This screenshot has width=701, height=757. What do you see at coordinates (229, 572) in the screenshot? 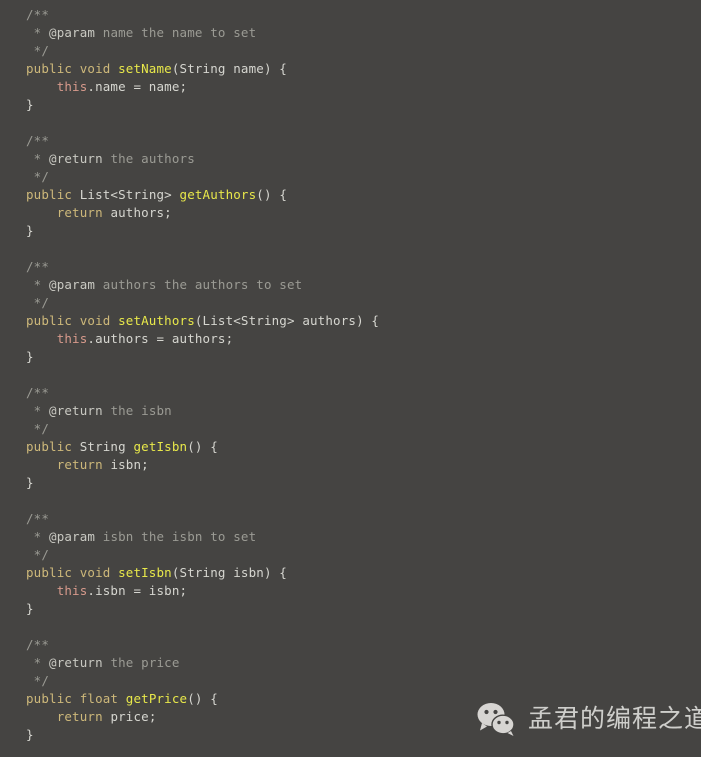
I see `code-token: (String isbn) {` at bounding box center [229, 572].